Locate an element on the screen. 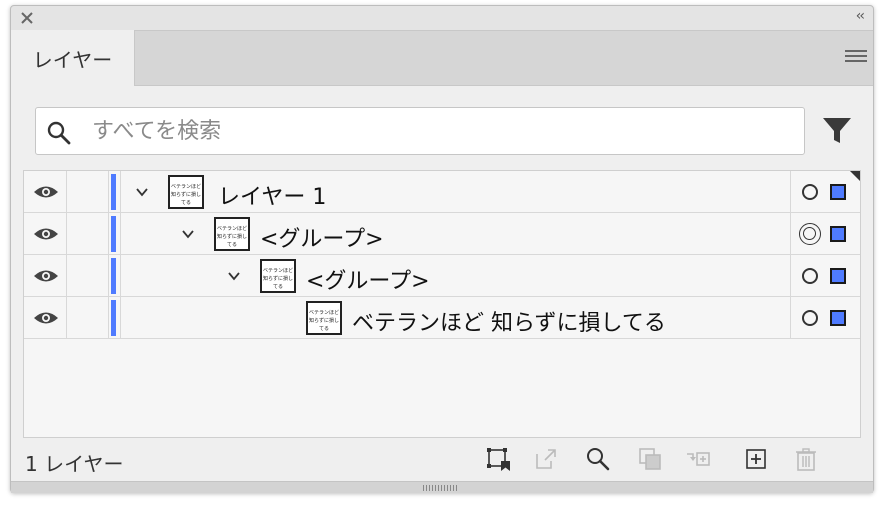 The height and width of the screenshot is (508, 884). grip-lines is located at coordinates (441, 488).